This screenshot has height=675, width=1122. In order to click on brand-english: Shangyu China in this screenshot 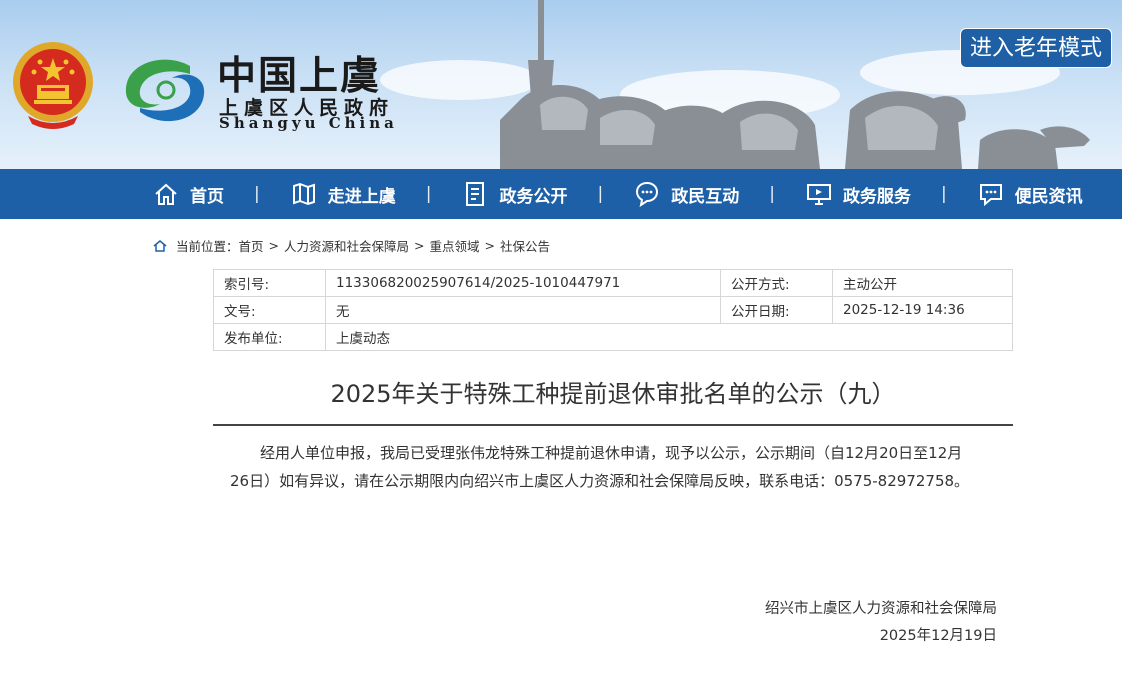, I will do `click(308, 123)`.